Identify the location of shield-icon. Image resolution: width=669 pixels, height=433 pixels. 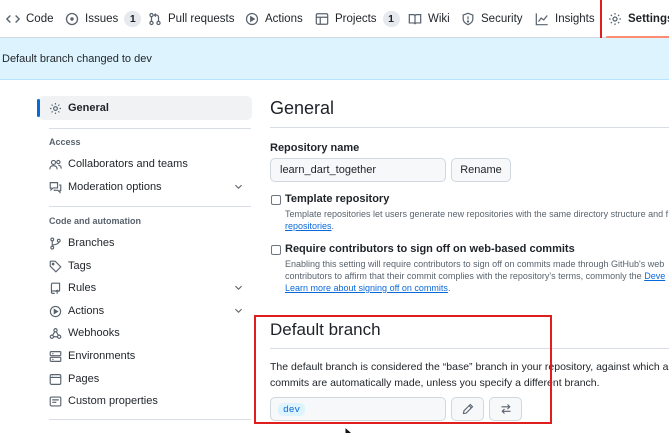
(468, 19).